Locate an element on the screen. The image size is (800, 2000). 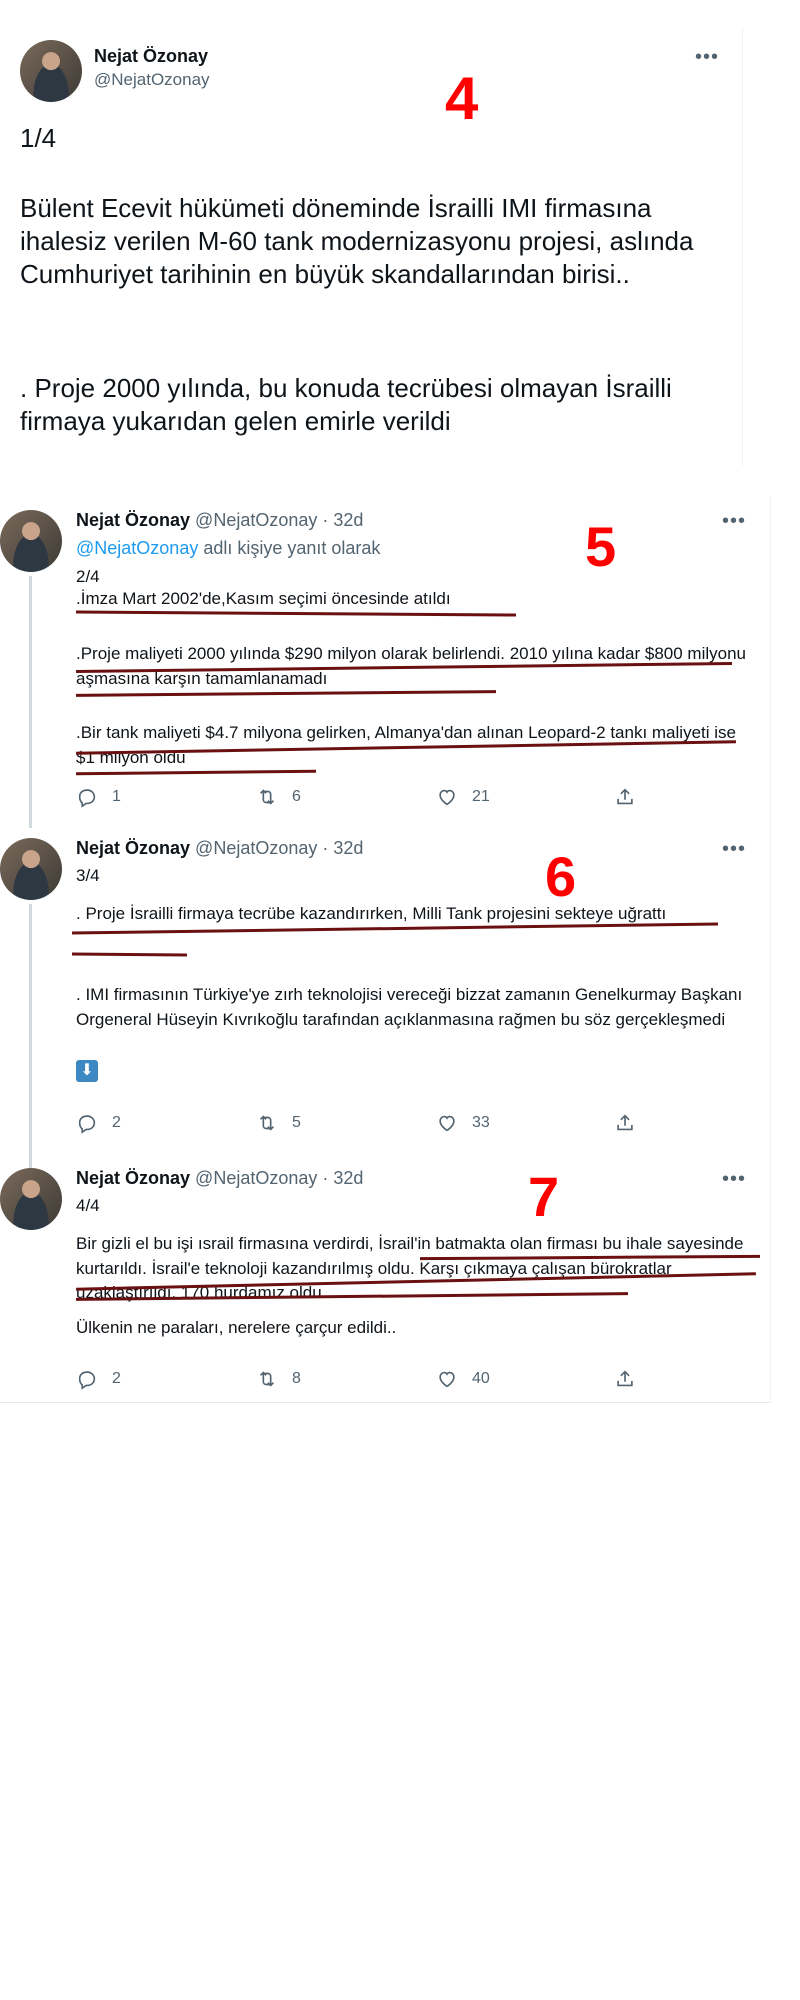
retweet-action: 5 is located at coordinates (278, 1123).